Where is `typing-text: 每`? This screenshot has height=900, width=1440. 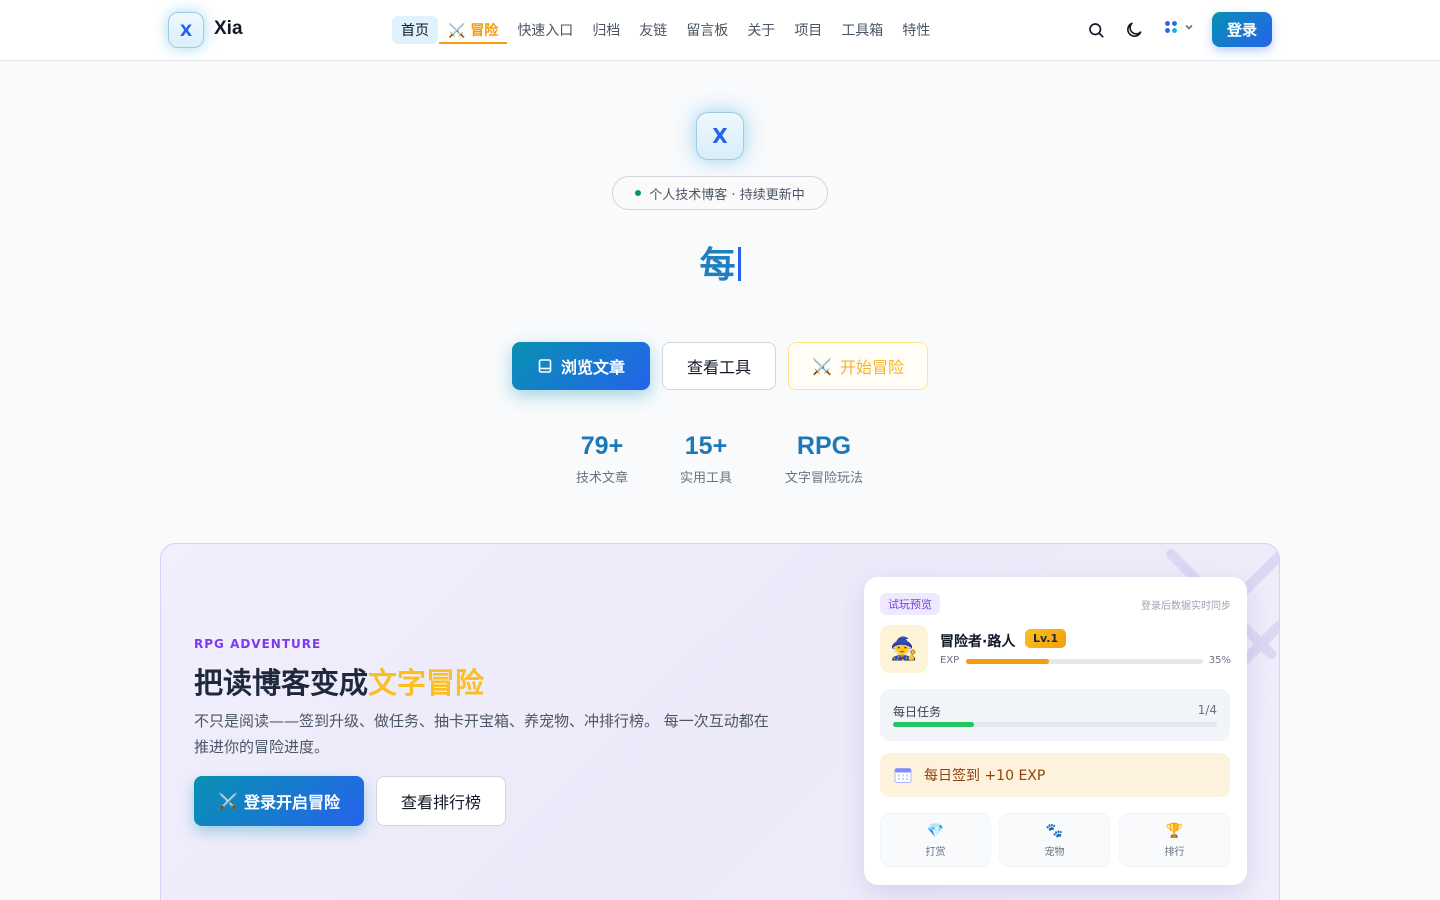
typing-text: 每 is located at coordinates (717, 265).